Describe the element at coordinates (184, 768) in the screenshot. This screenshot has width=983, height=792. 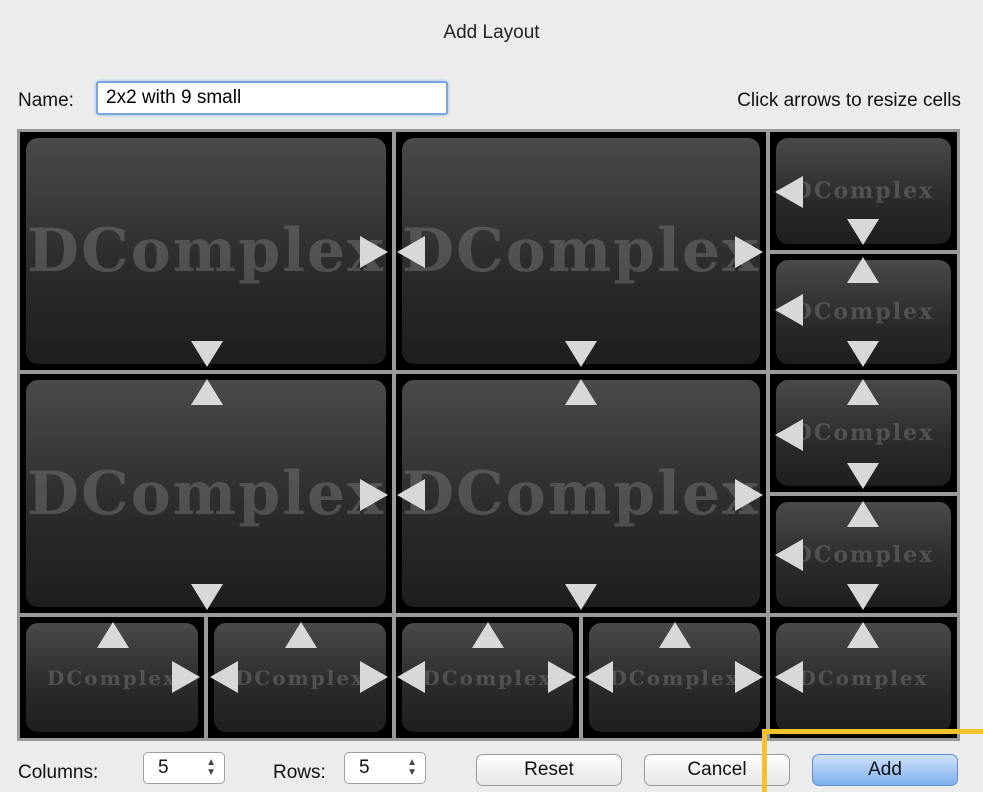
I see `columns-stepper: 5 ▲ ▼` at that location.